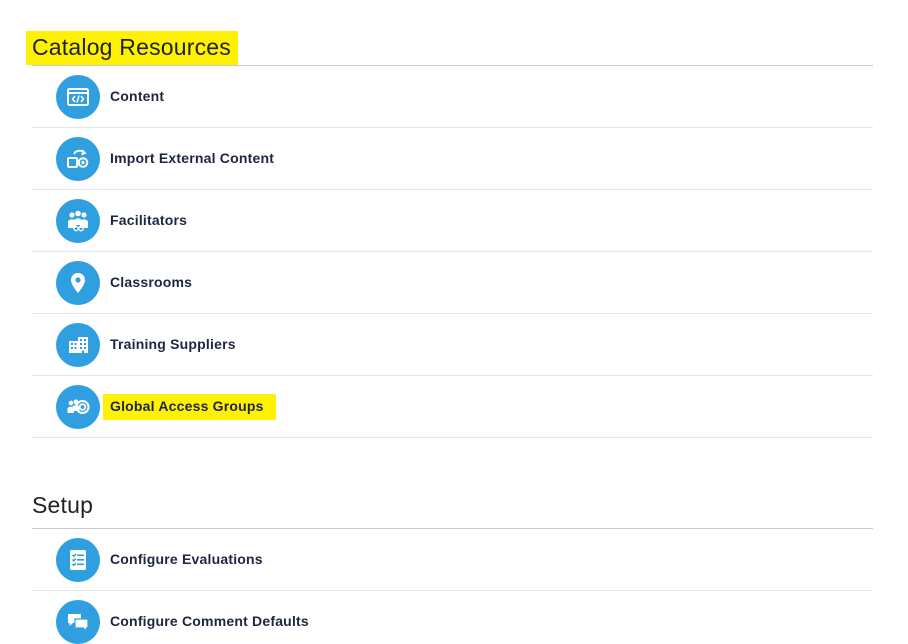 The height and width of the screenshot is (644, 908). I want to click on list-item-configure-comment-defaults: Configure Comment Defaults, so click(452, 617).